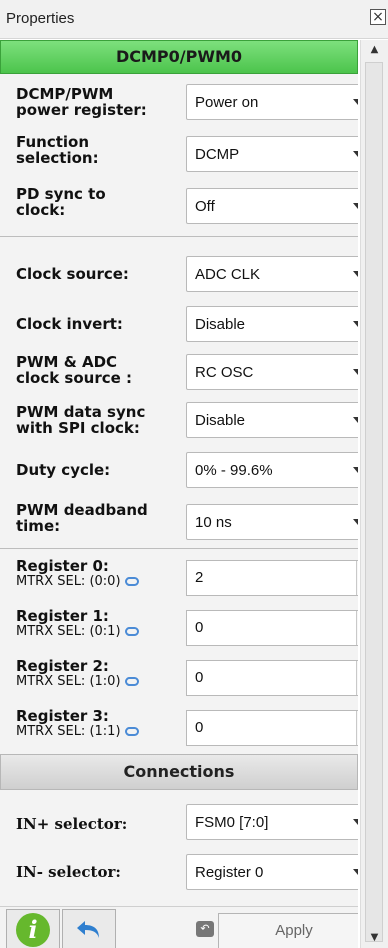 Image resolution: width=388 pixels, height=948 pixels. I want to click on label-clock-invert: Clock invert:, so click(69, 324).